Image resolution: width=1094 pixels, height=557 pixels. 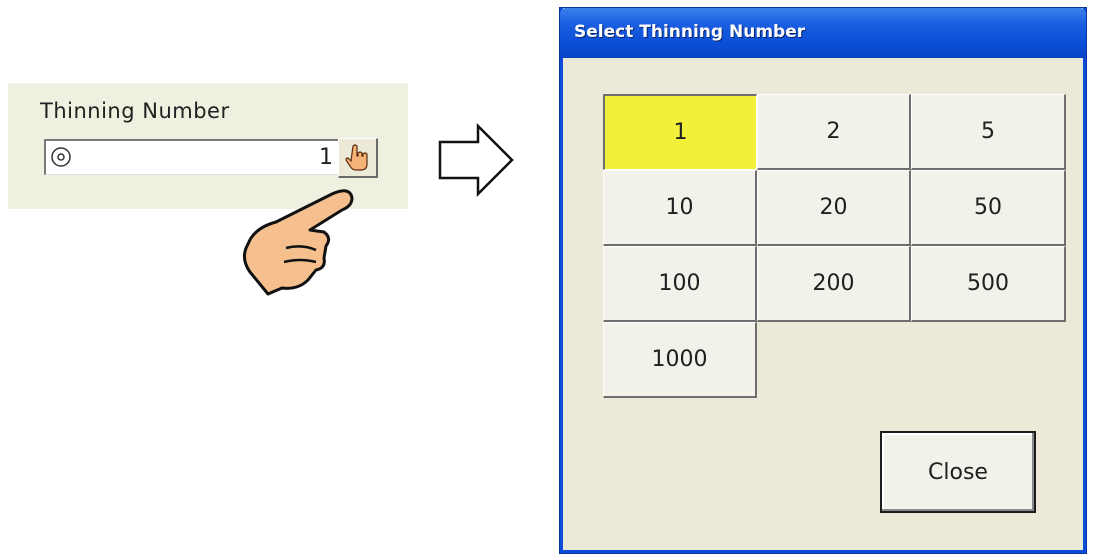 What do you see at coordinates (823, 33) in the screenshot?
I see `dialog-titlebar: Select Thinning Number` at bounding box center [823, 33].